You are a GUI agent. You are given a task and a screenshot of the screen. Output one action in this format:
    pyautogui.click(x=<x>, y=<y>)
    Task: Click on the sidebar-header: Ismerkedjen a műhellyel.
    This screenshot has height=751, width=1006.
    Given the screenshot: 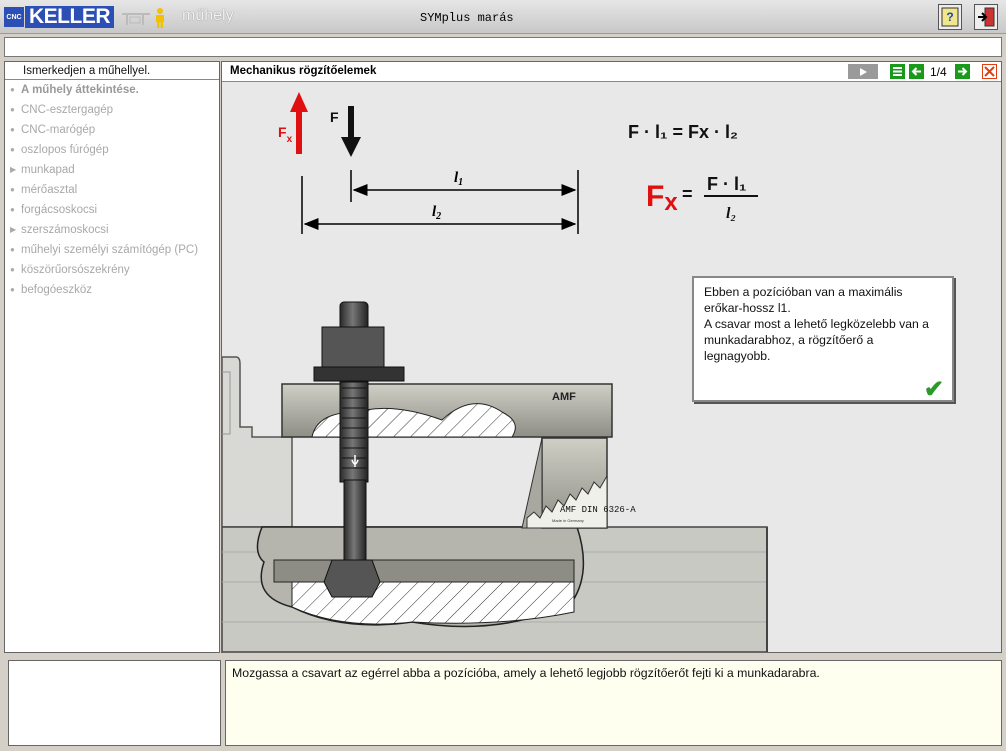 What is the action you would take?
    pyautogui.click(x=112, y=71)
    